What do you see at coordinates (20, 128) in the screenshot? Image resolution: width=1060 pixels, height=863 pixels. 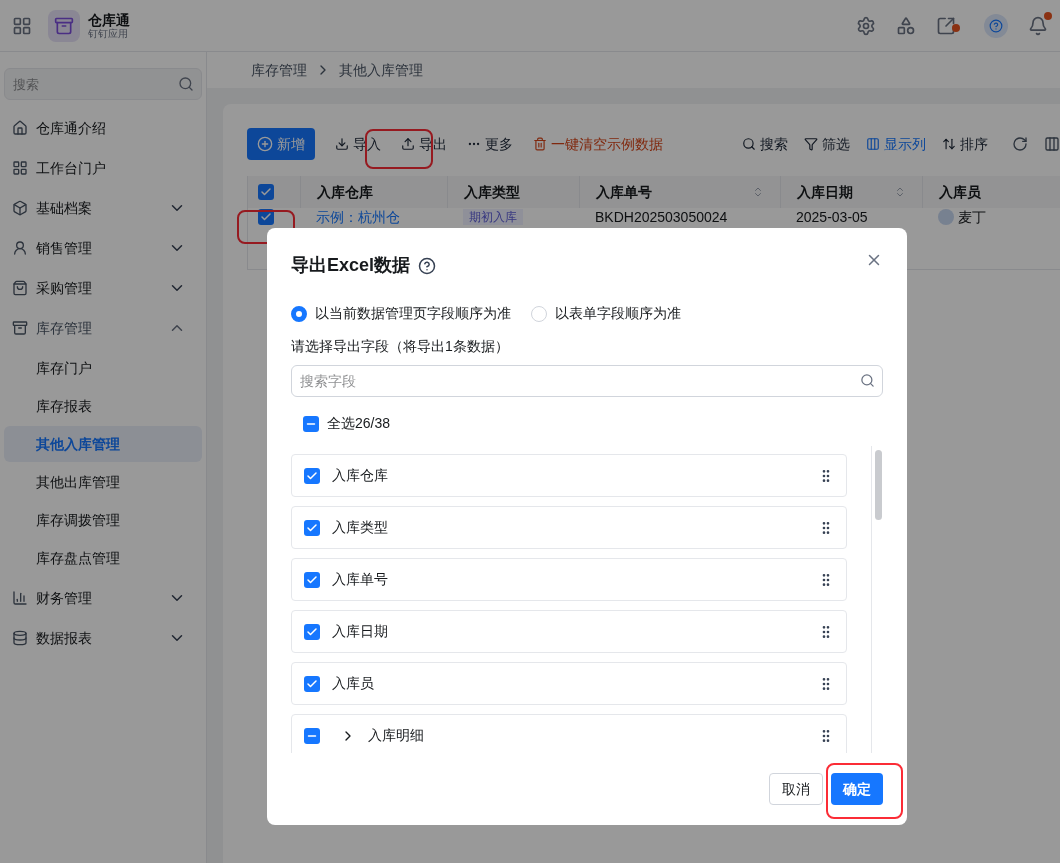 I see `house-icon` at bounding box center [20, 128].